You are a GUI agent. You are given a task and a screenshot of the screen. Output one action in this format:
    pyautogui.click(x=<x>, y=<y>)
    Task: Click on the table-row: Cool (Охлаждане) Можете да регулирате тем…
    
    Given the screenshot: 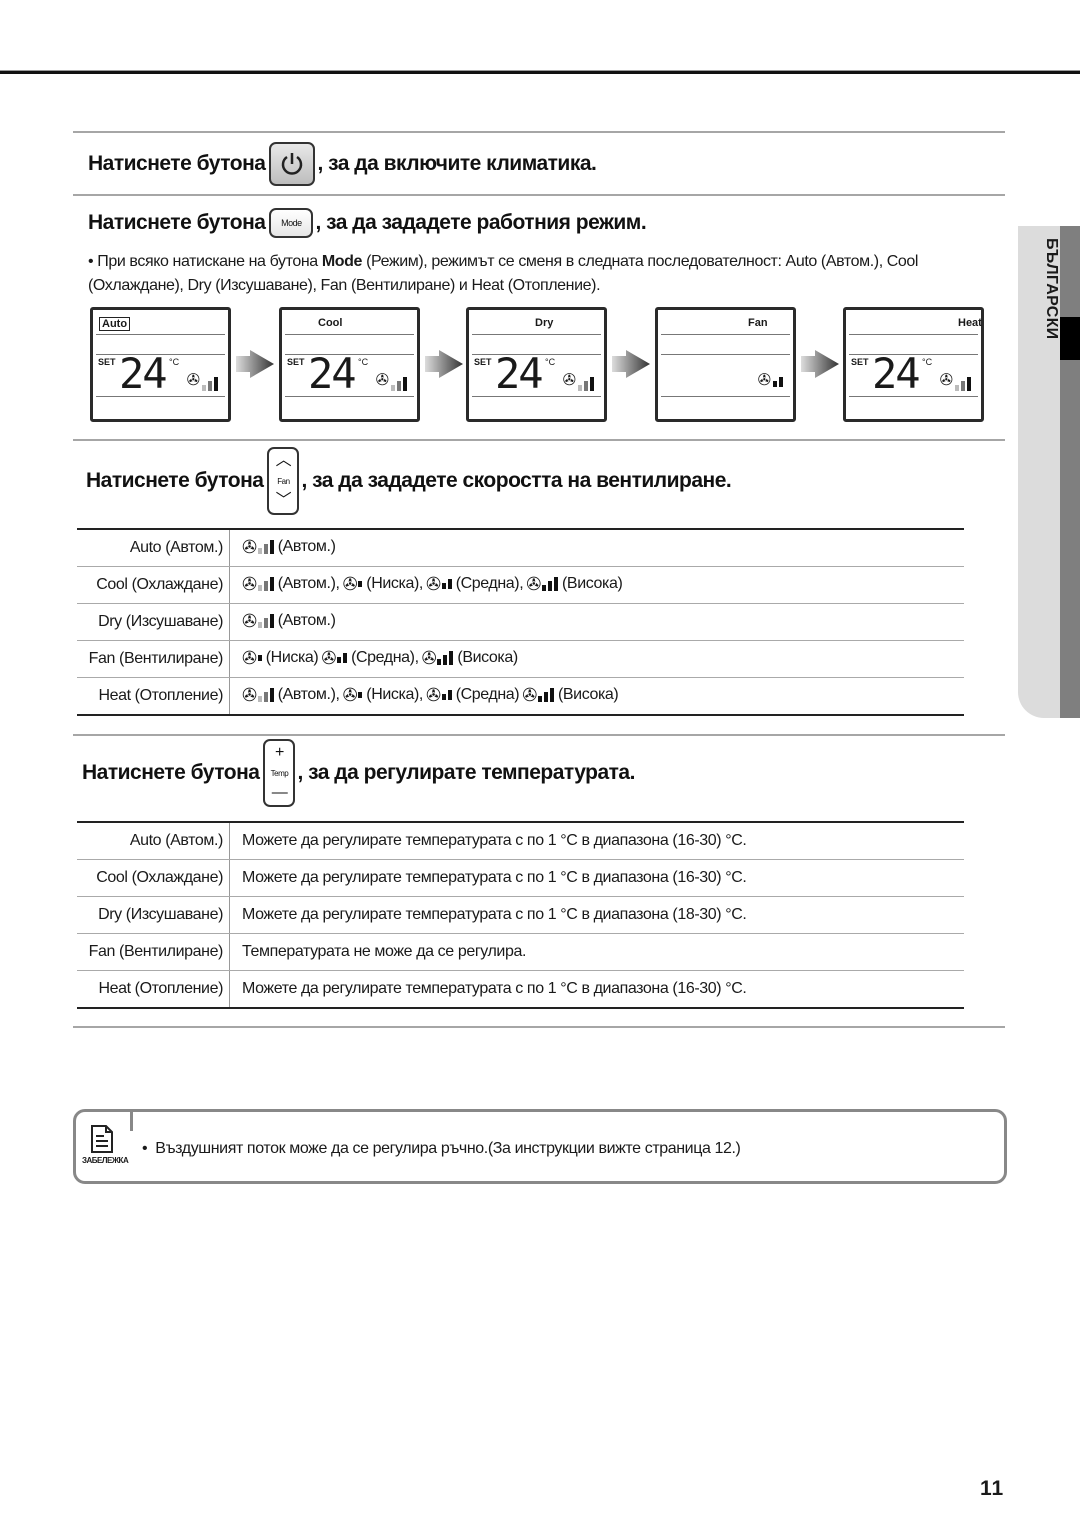 What is the action you would take?
    pyautogui.click(x=520, y=878)
    